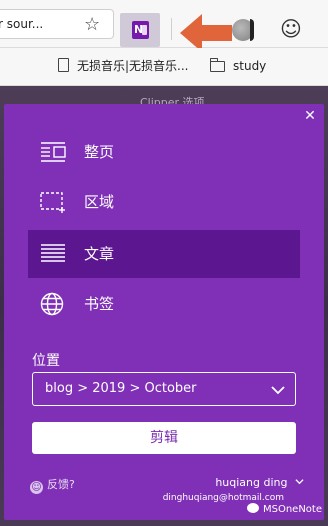 This screenshot has height=526, width=328. Describe the element at coordinates (36, 487) in the screenshot. I see `smiley-icon: ☺` at that location.